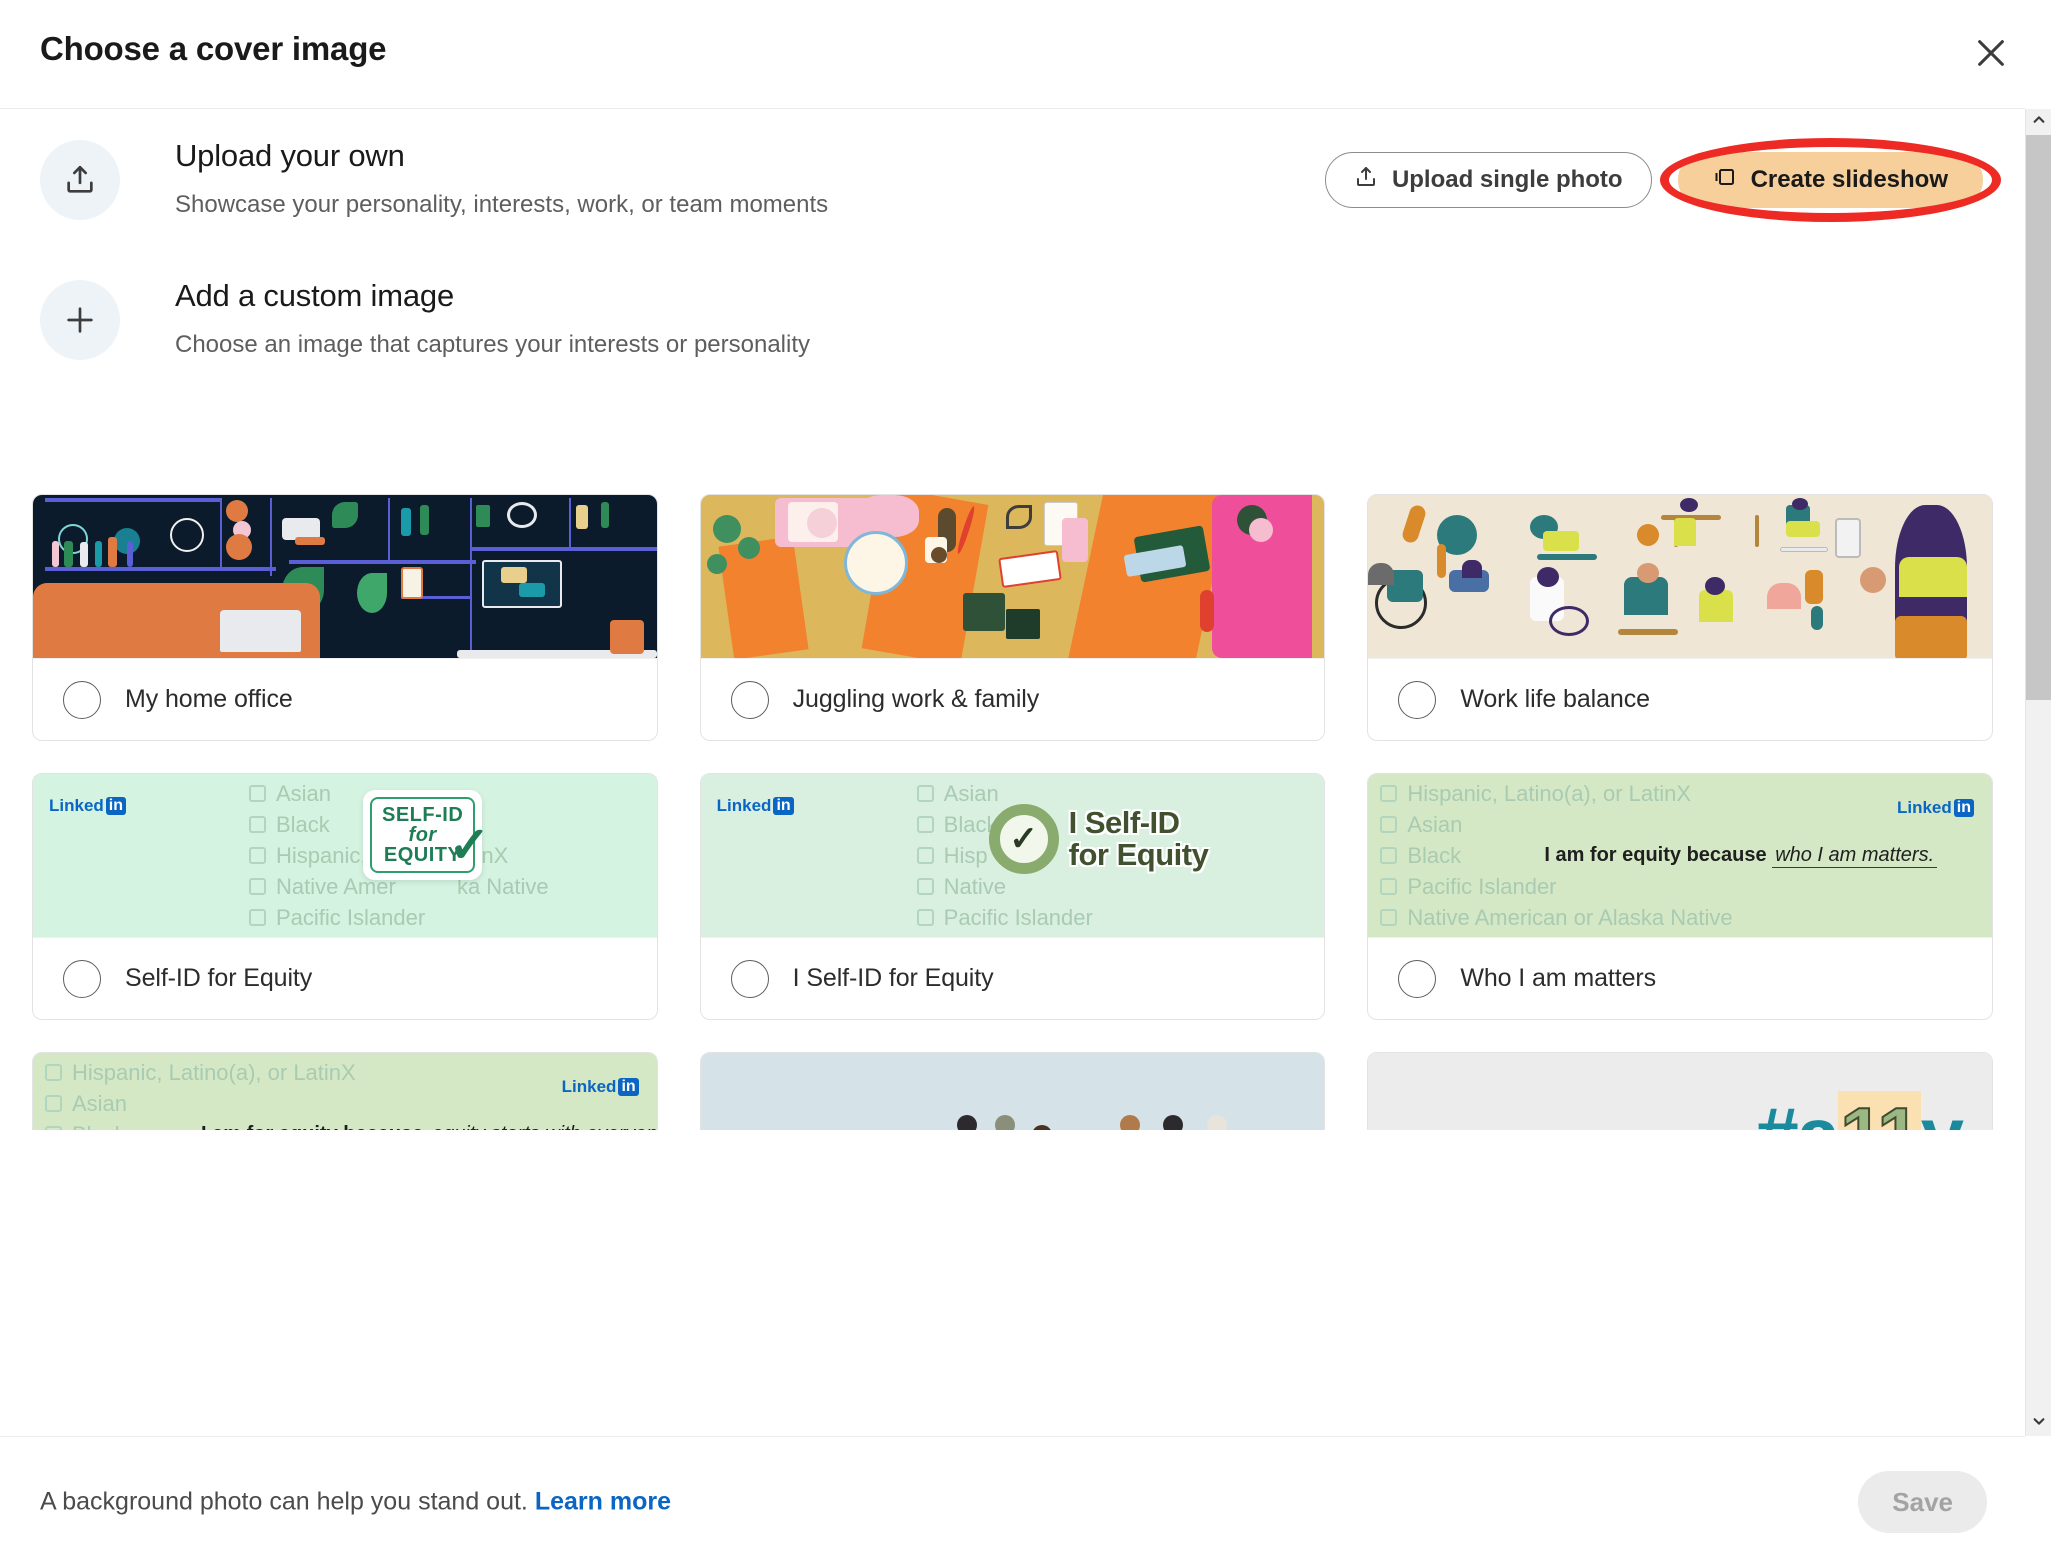 Image resolution: width=2051 pixels, height=1567 pixels. What do you see at coordinates (1507, 179) in the screenshot?
I see `upload-single-photo-label: Upload single photo` at bounding box center [1507, 179].